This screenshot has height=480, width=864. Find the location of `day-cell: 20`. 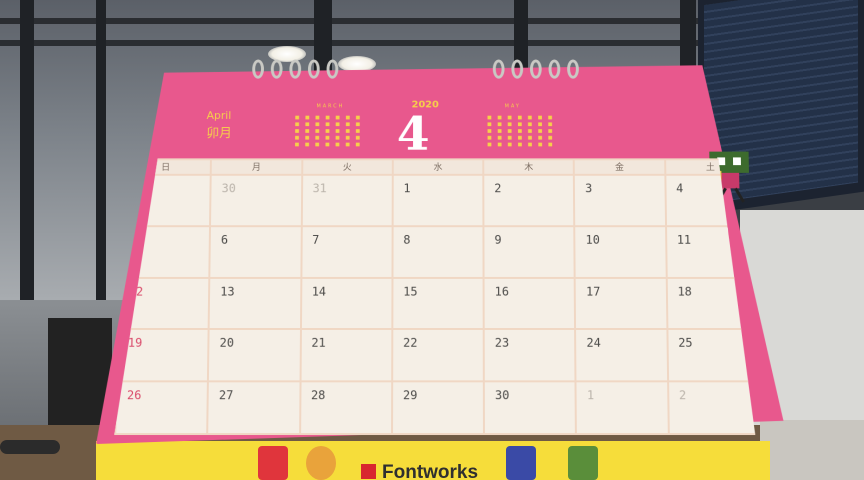

day-cell: 20 is located at coordinates (254, 355).